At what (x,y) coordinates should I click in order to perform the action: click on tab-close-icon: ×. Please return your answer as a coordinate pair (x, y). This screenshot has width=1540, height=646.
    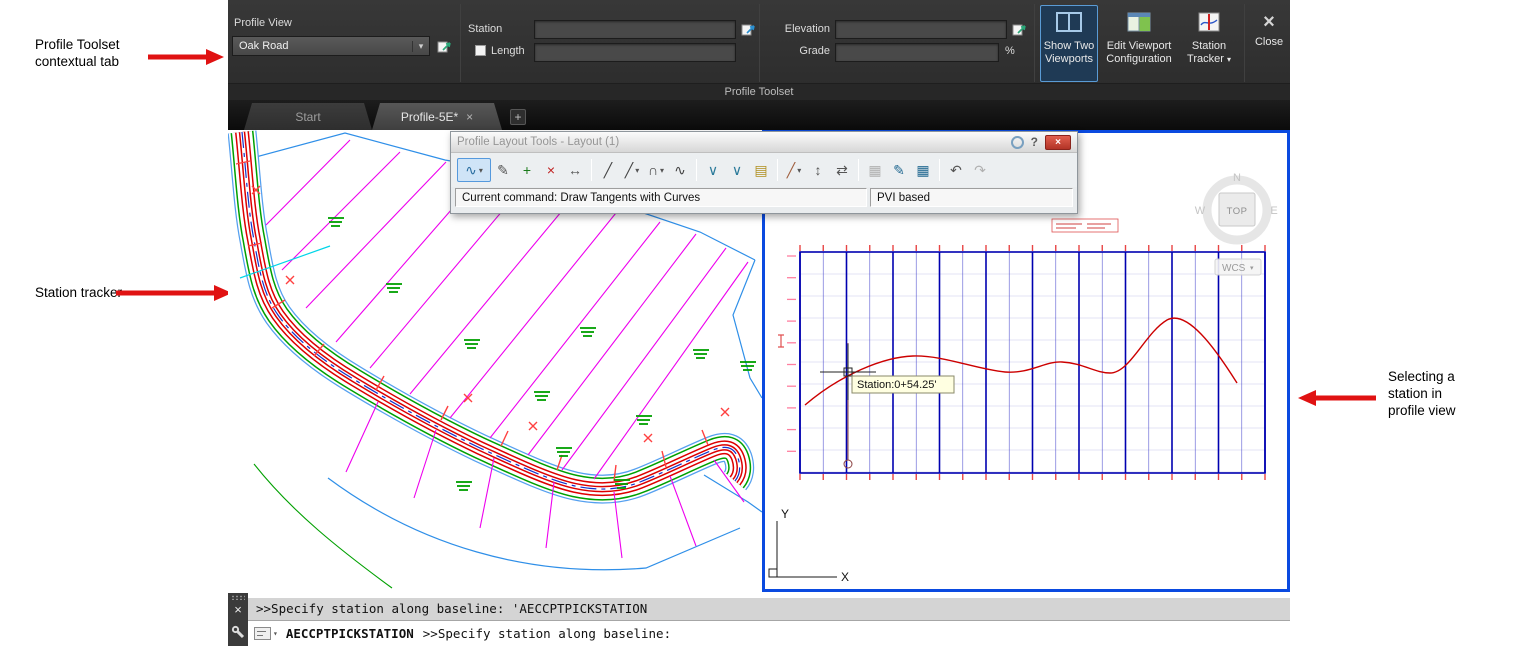
    Looking at the image, I should click on (469, 117).